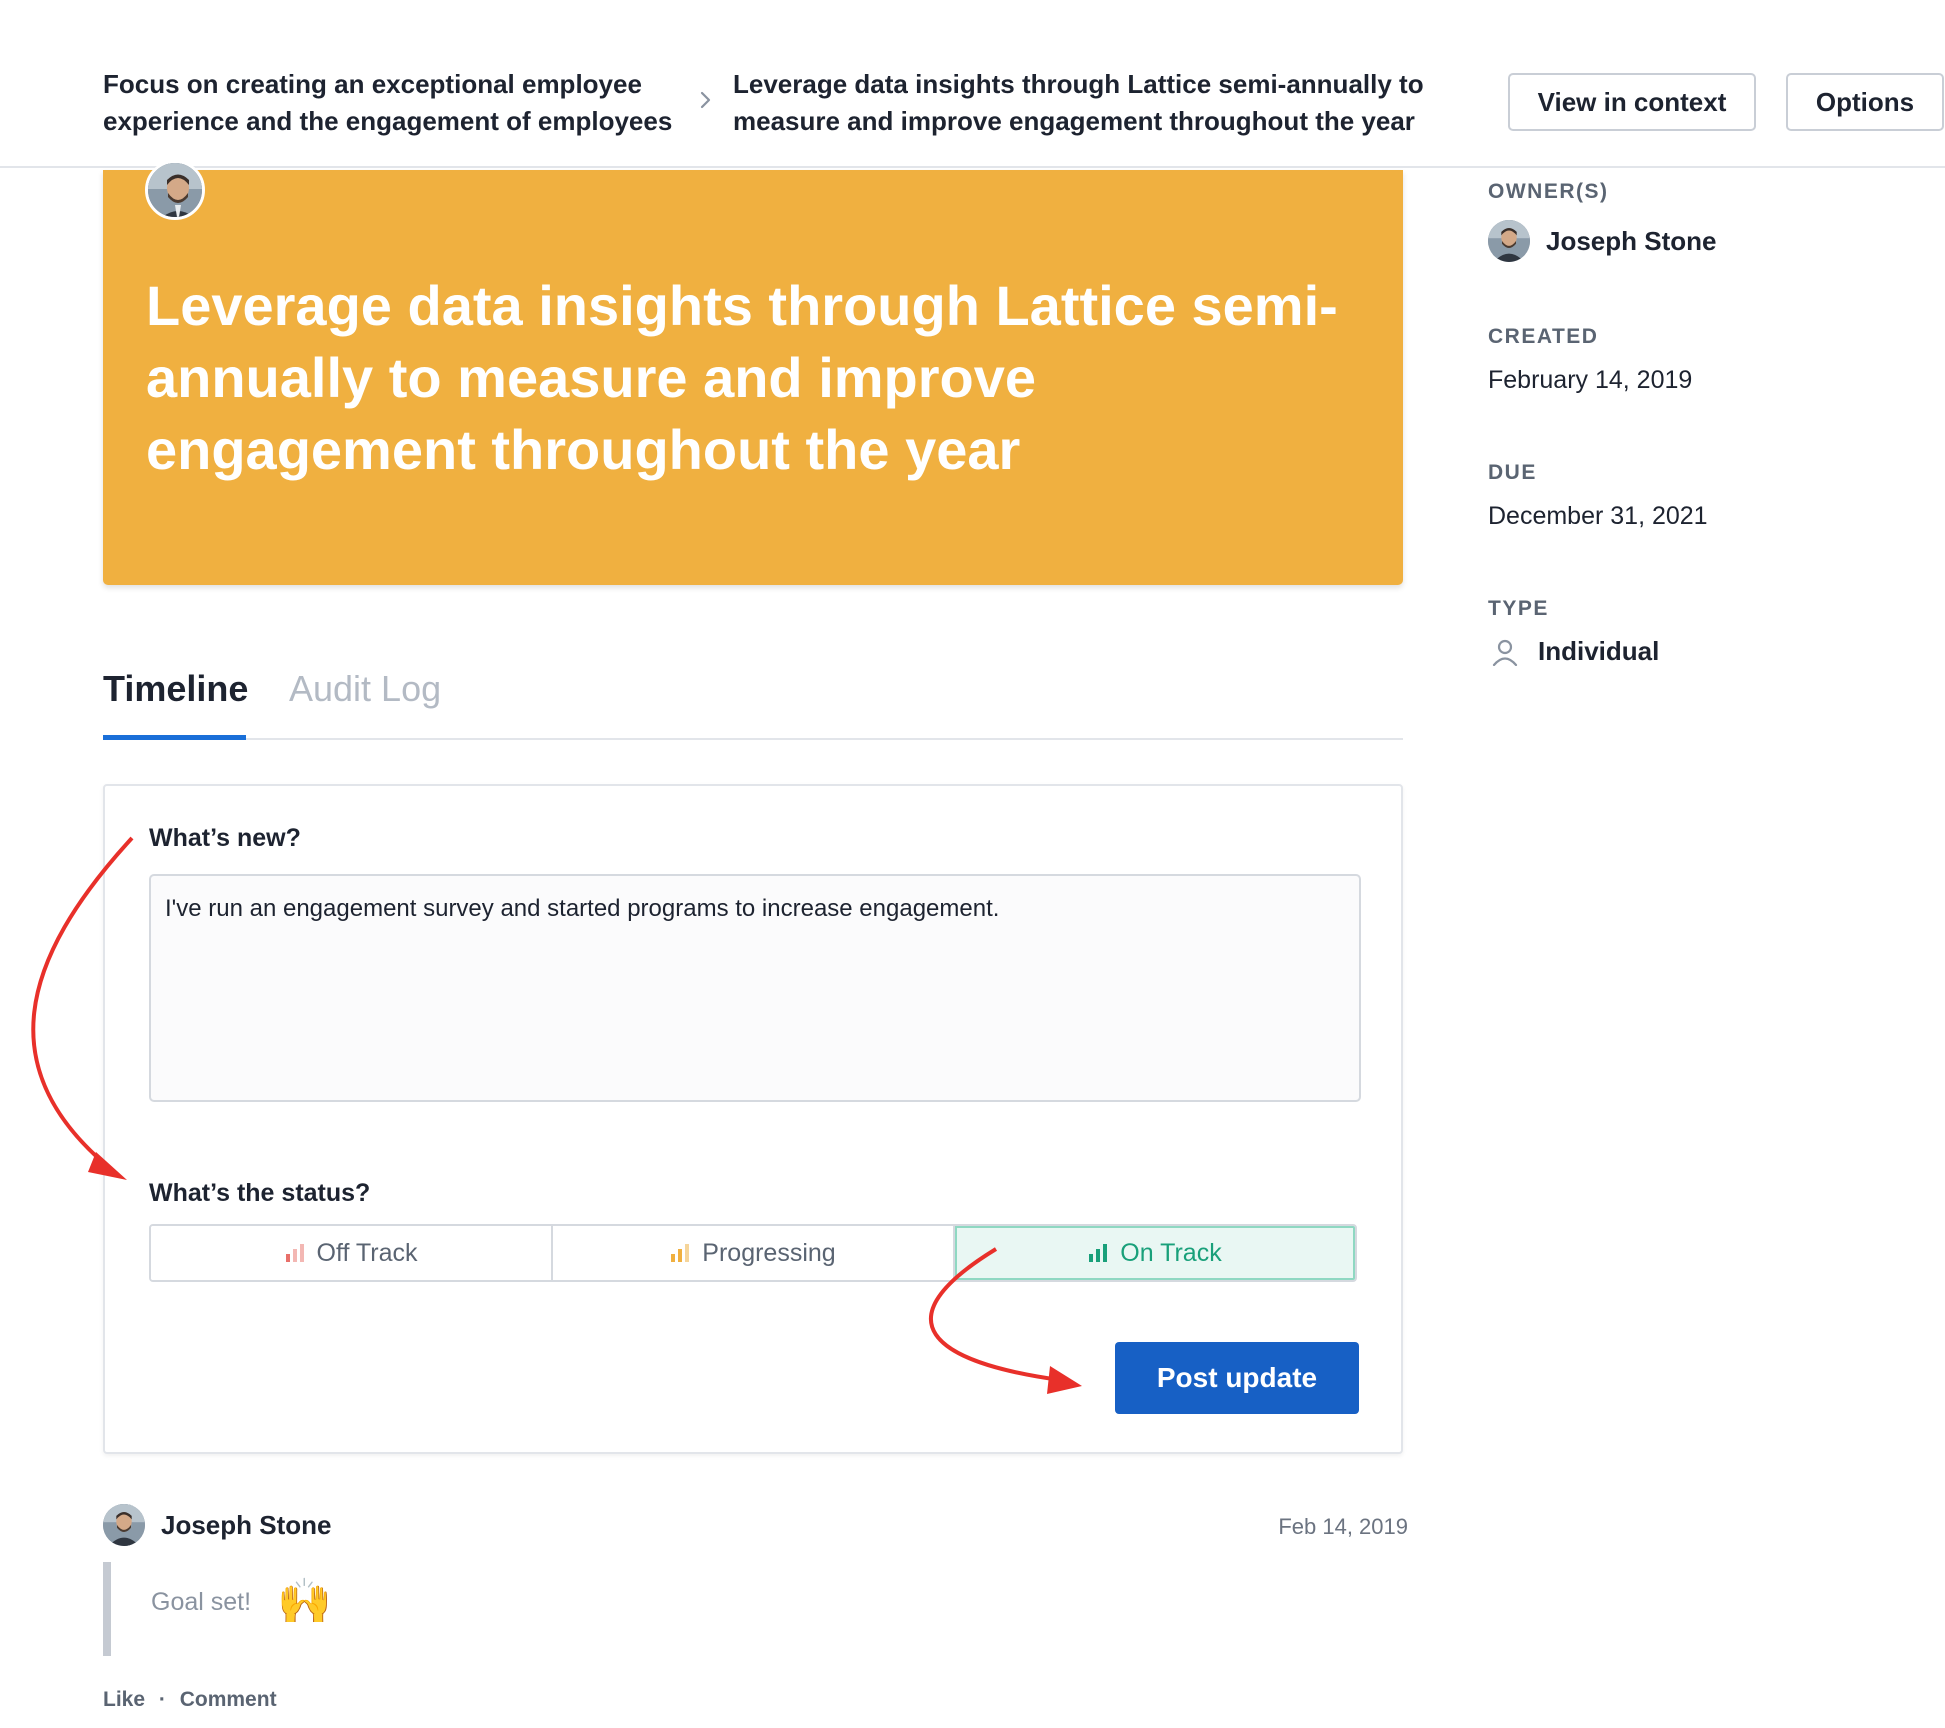  What do you see at coordinates (228, 1699) in the screenshot?
I see `comment-link: Comment` at bounding box center [228, 1699].